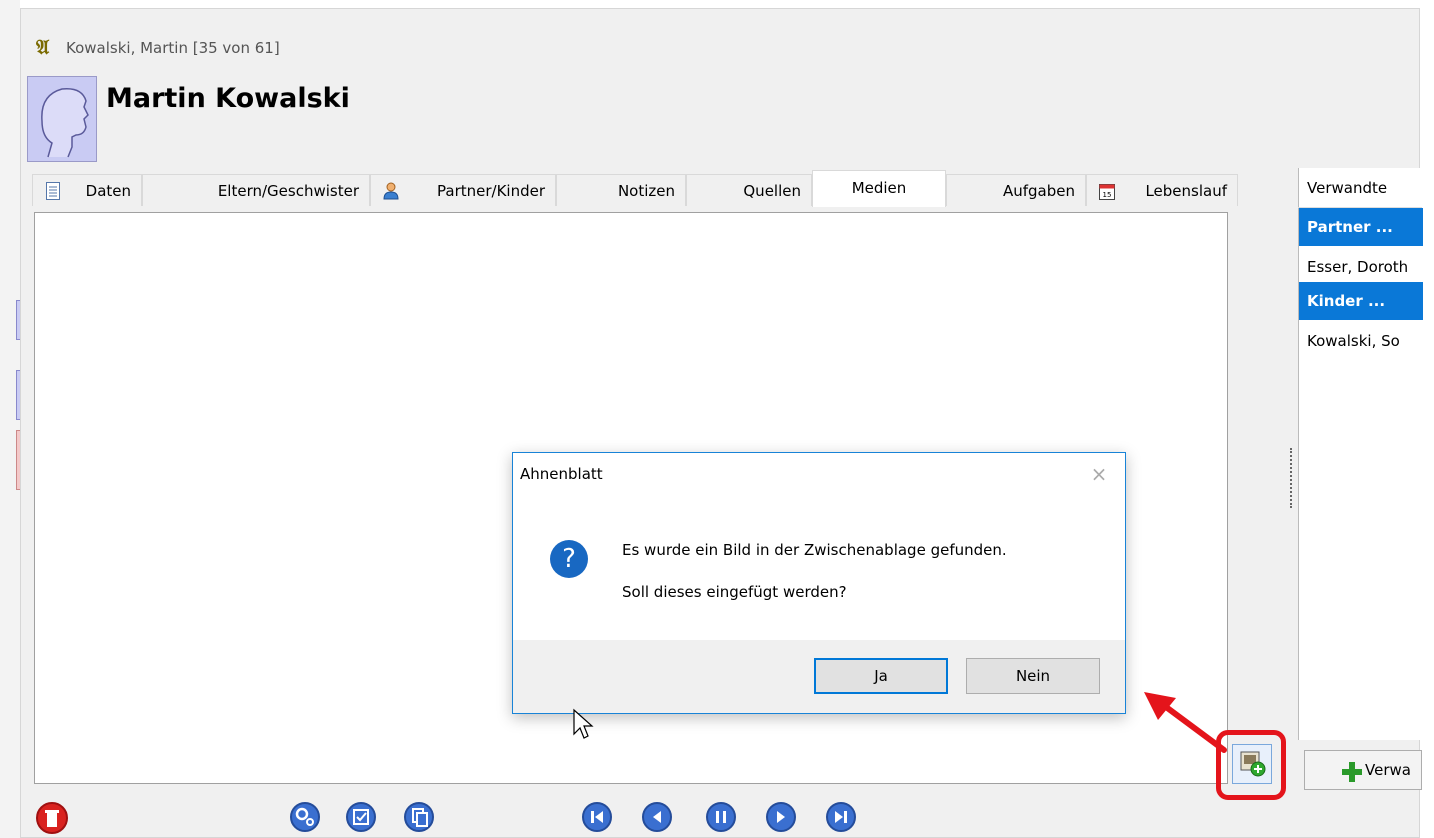 The width and height of the screenshot is (1434, 838). I want to click on person-icon, so click(391, 191).